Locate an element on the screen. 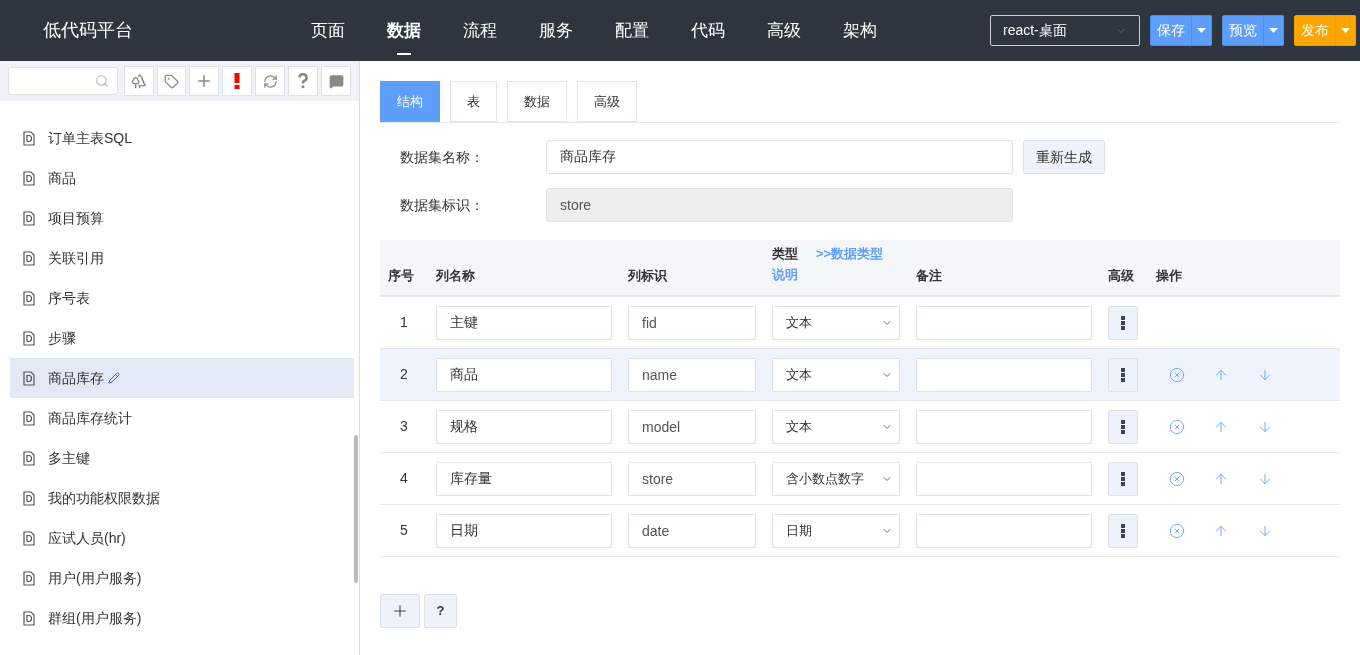 The image size is (1360, 655). add-tool-button is located at coordinates (204, 81).